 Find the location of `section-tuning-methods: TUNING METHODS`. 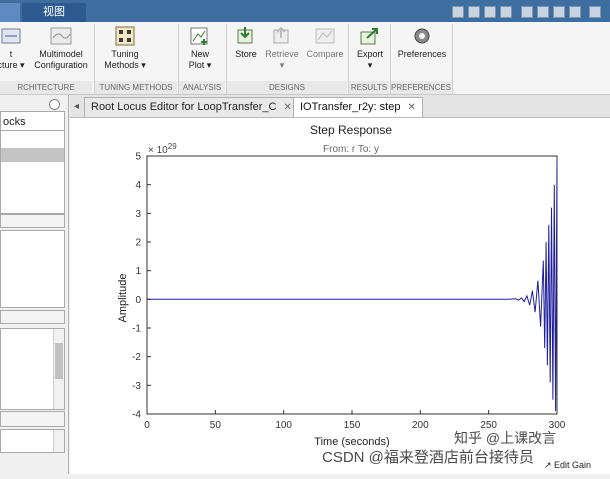

section-tuning-methods: TUNING METHODS is located at coordinates (136, 87).